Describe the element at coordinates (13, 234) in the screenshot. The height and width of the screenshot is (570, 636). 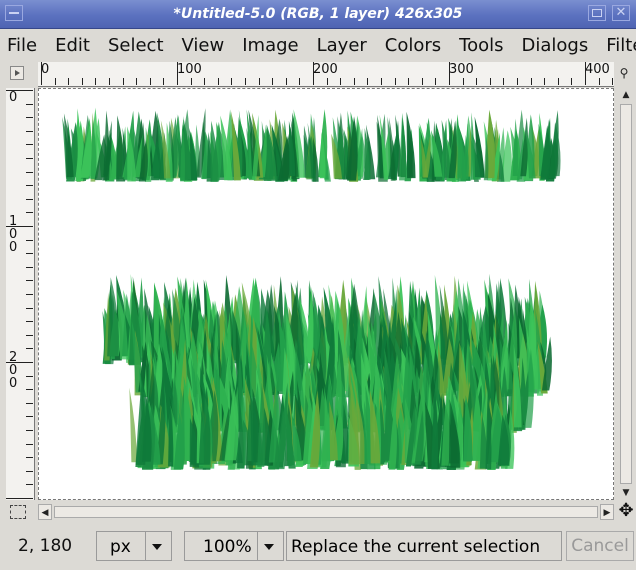
I see `vruler-label-100: 100` at that location.